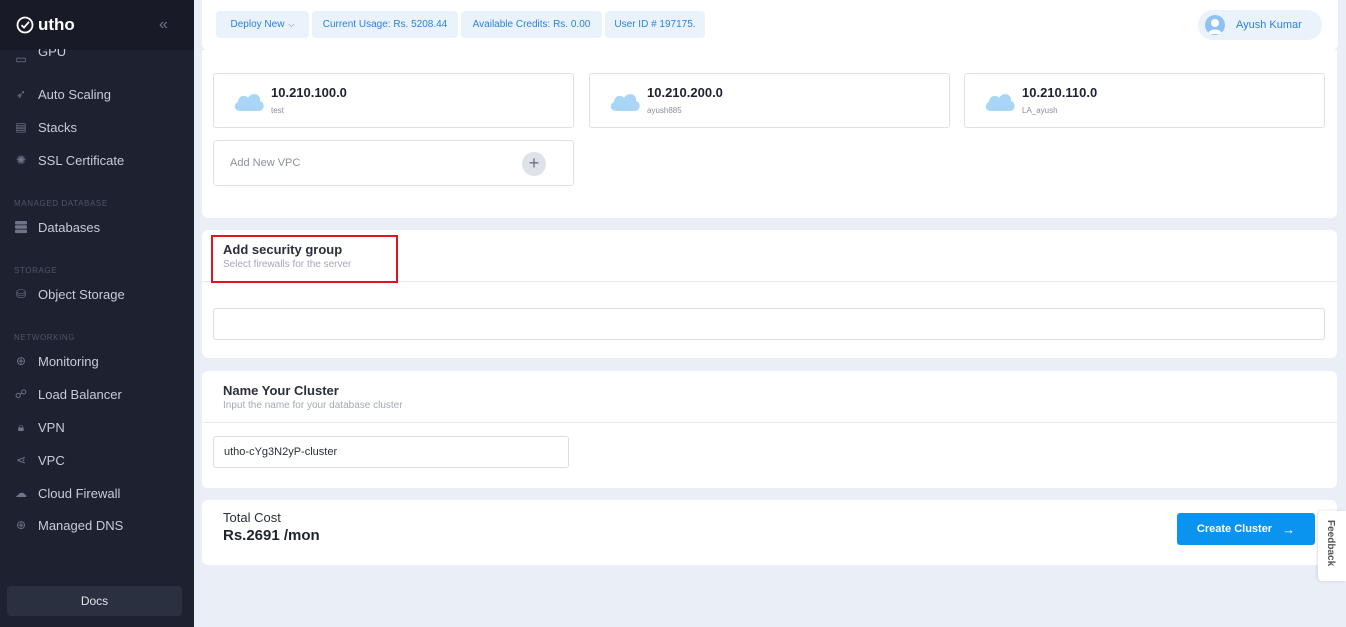 The height and width of the screenshot is (627, 1346). I want to click on object-storage-icon: ⛁, so click(21, 294).